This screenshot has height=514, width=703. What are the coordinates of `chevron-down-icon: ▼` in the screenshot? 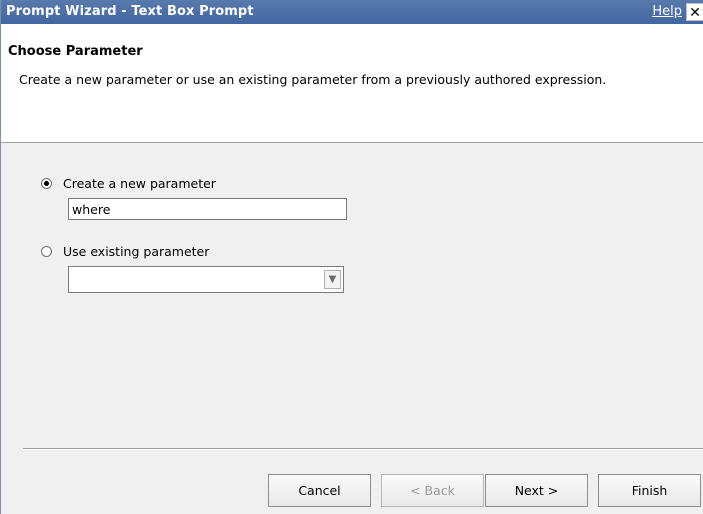 It's located at (332, 279).